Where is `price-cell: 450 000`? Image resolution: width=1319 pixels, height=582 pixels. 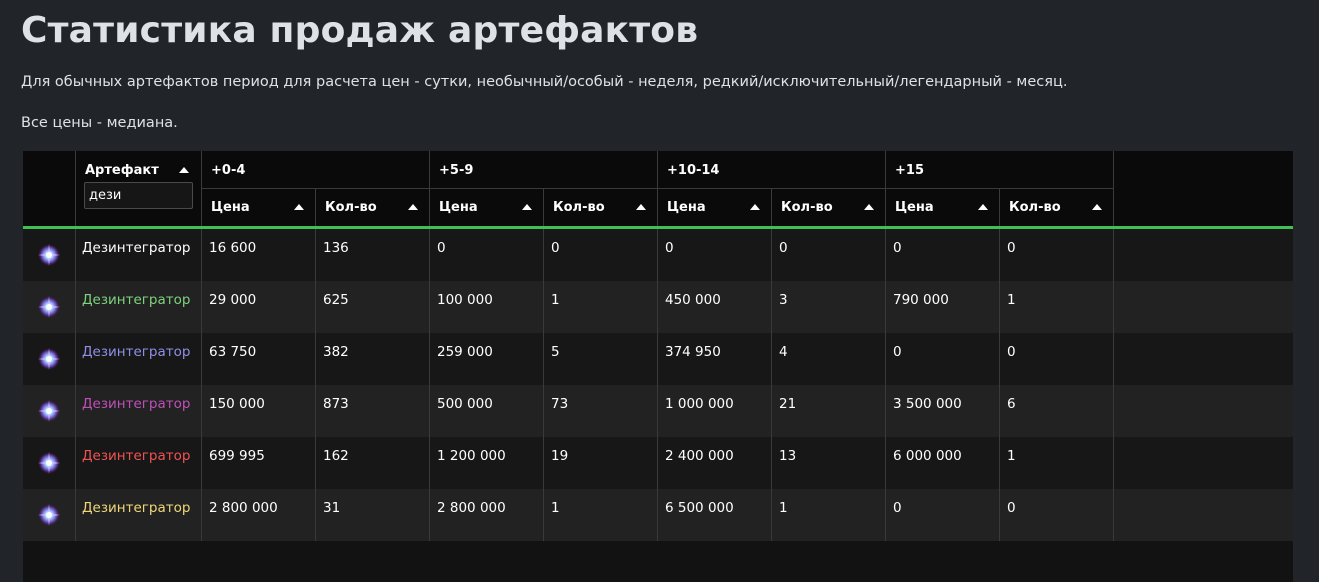 price-cell: 450 000 is located at coordinates (715, 307).